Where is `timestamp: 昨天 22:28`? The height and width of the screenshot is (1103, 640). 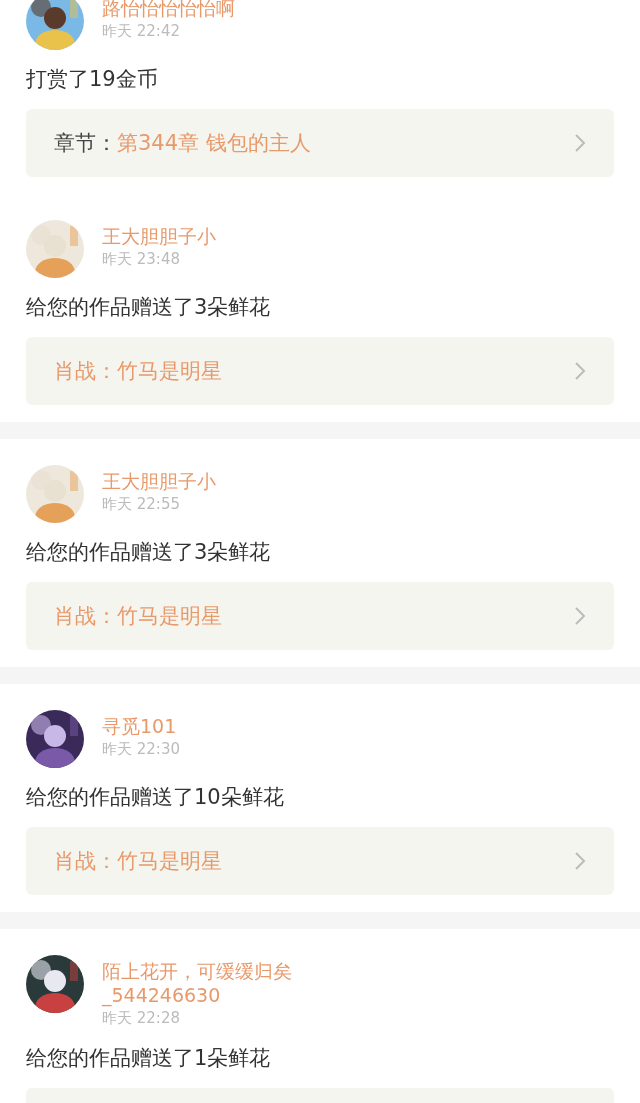
timestamp: 昨天 22:28 is located at coordinates (141, 1018).